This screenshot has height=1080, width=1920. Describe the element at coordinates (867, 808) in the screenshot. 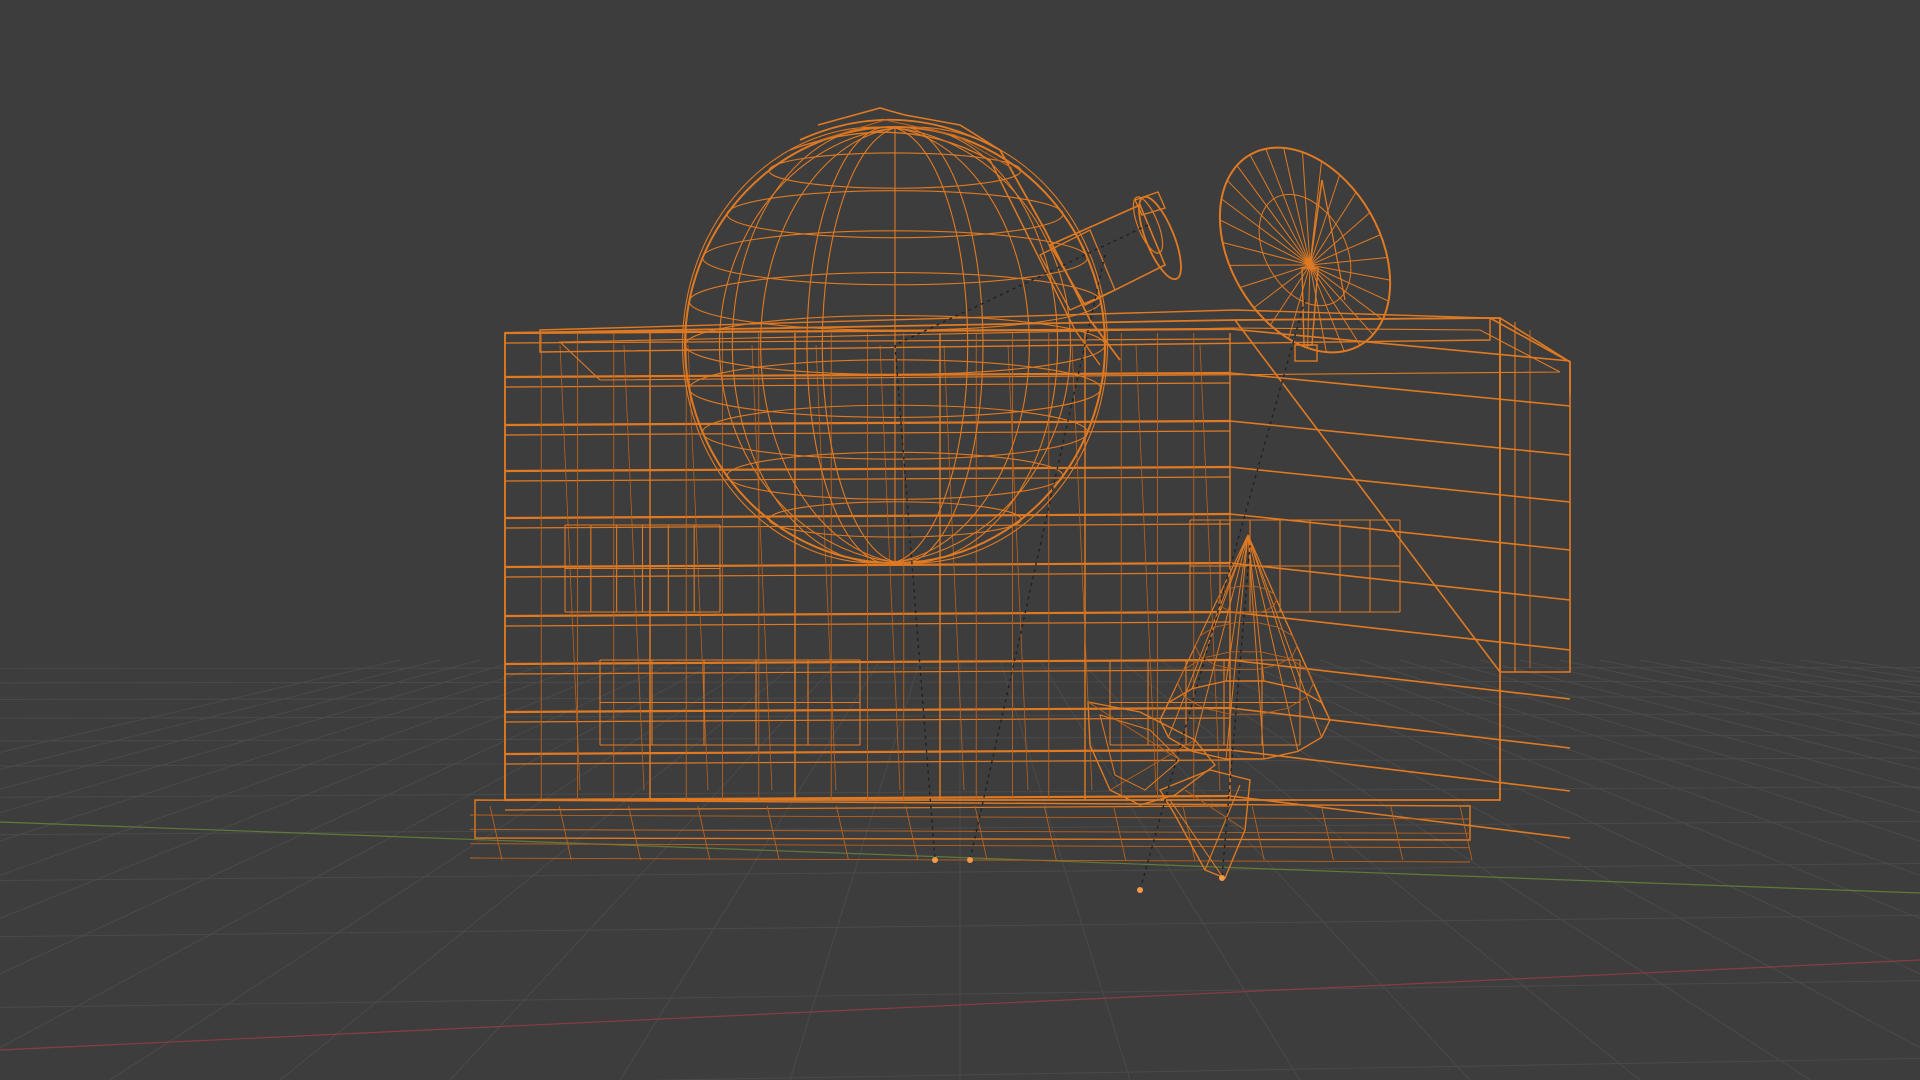

I see `floor-slab-edge` at that location.